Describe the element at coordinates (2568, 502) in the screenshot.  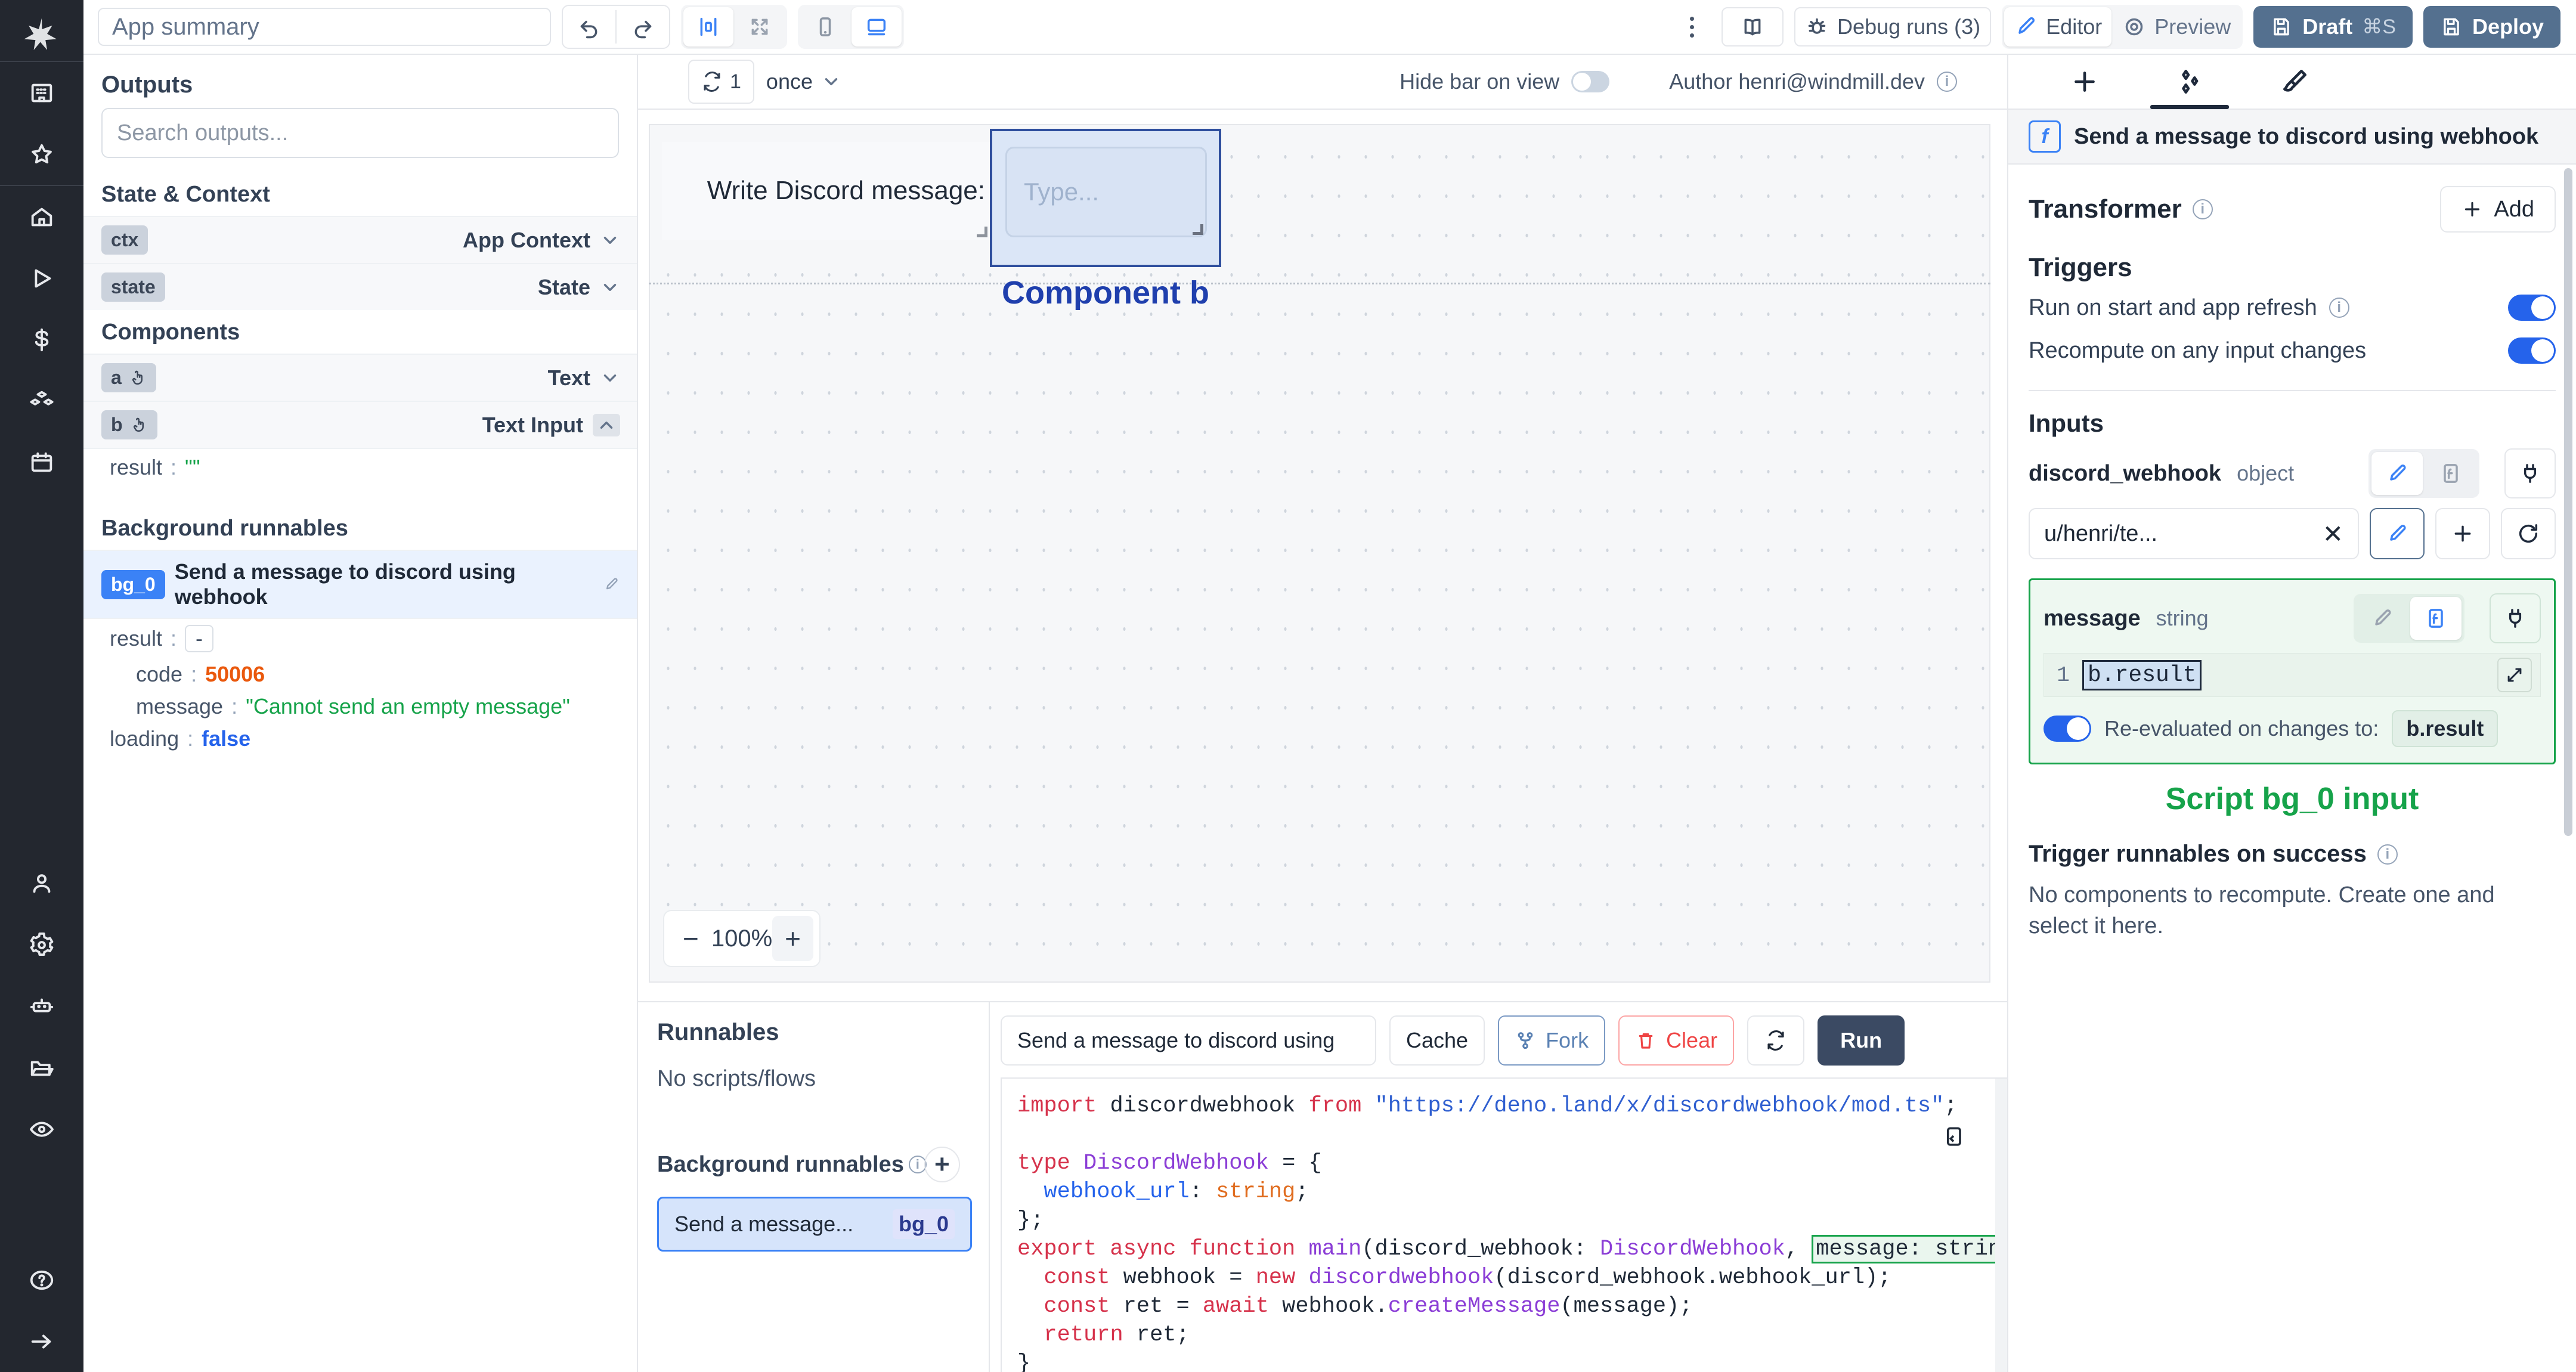
I see `right-panel-scrollbar` at that location.